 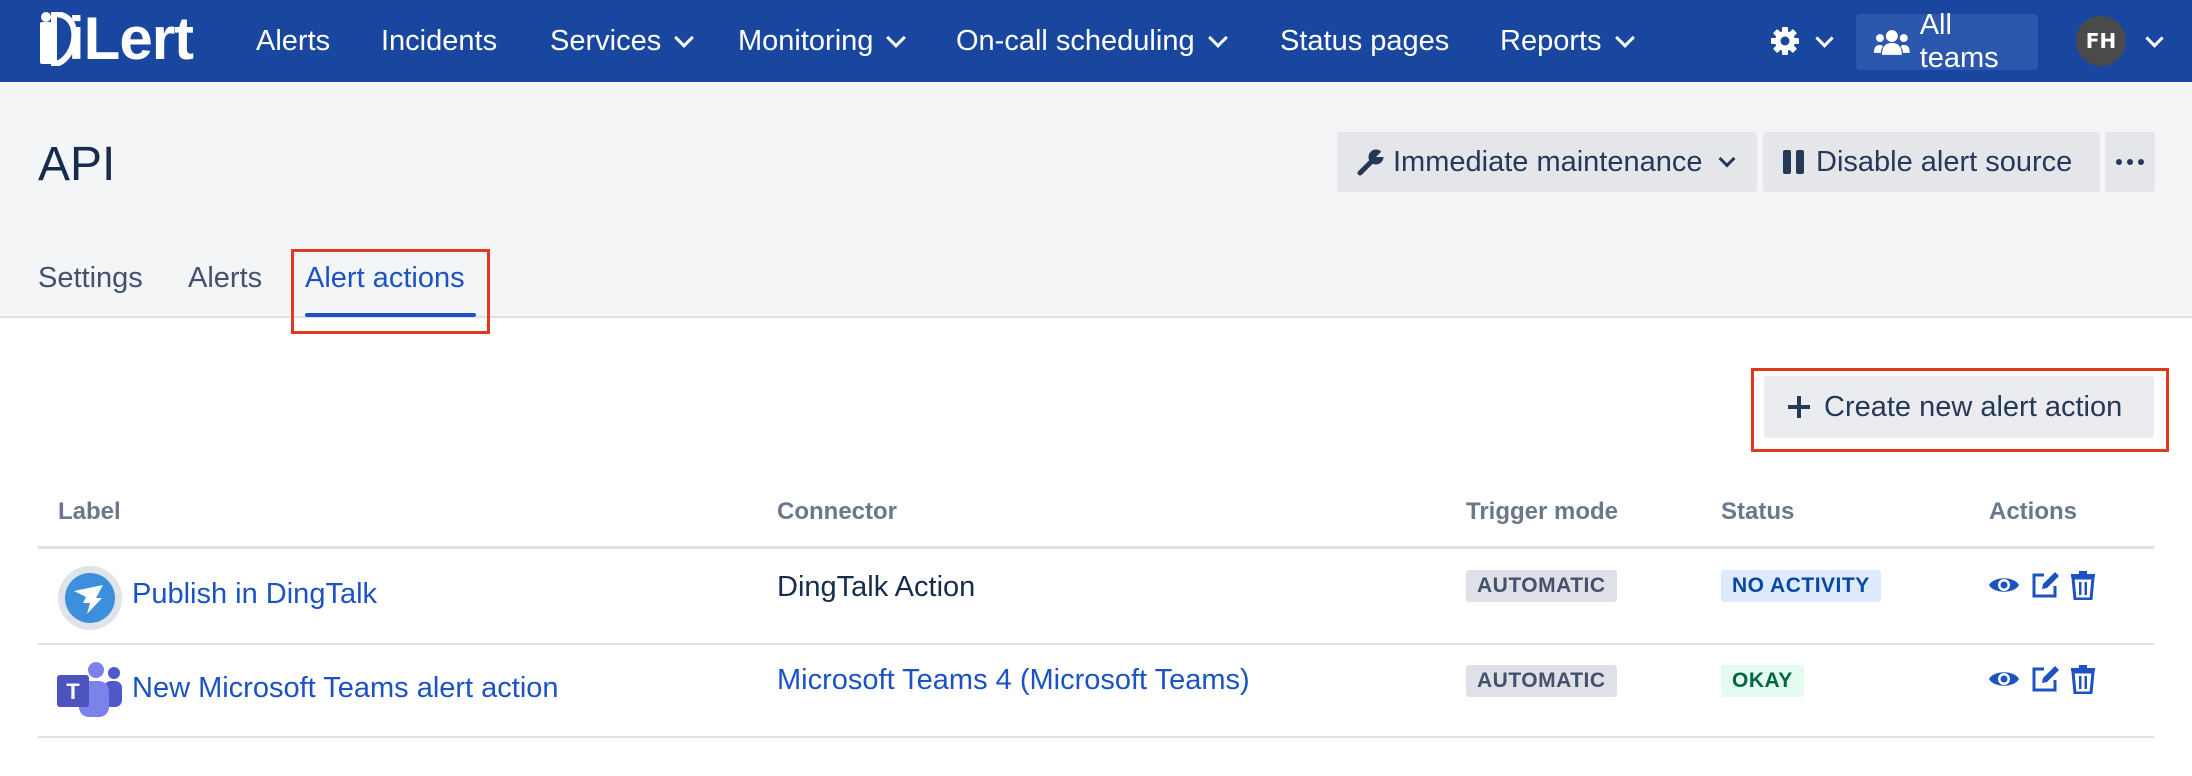 I want to click on table-header-divider, so click(x=1096, y=547).